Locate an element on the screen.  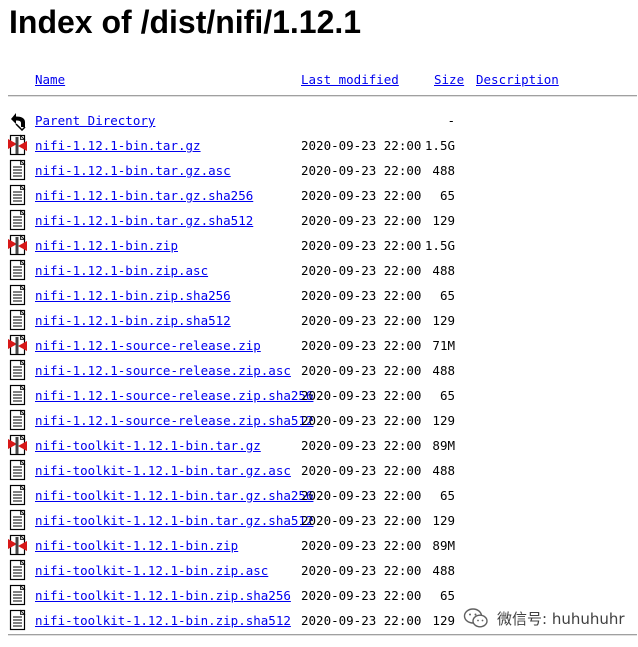
back-arrow-icon is located at coordinates (18, 122).